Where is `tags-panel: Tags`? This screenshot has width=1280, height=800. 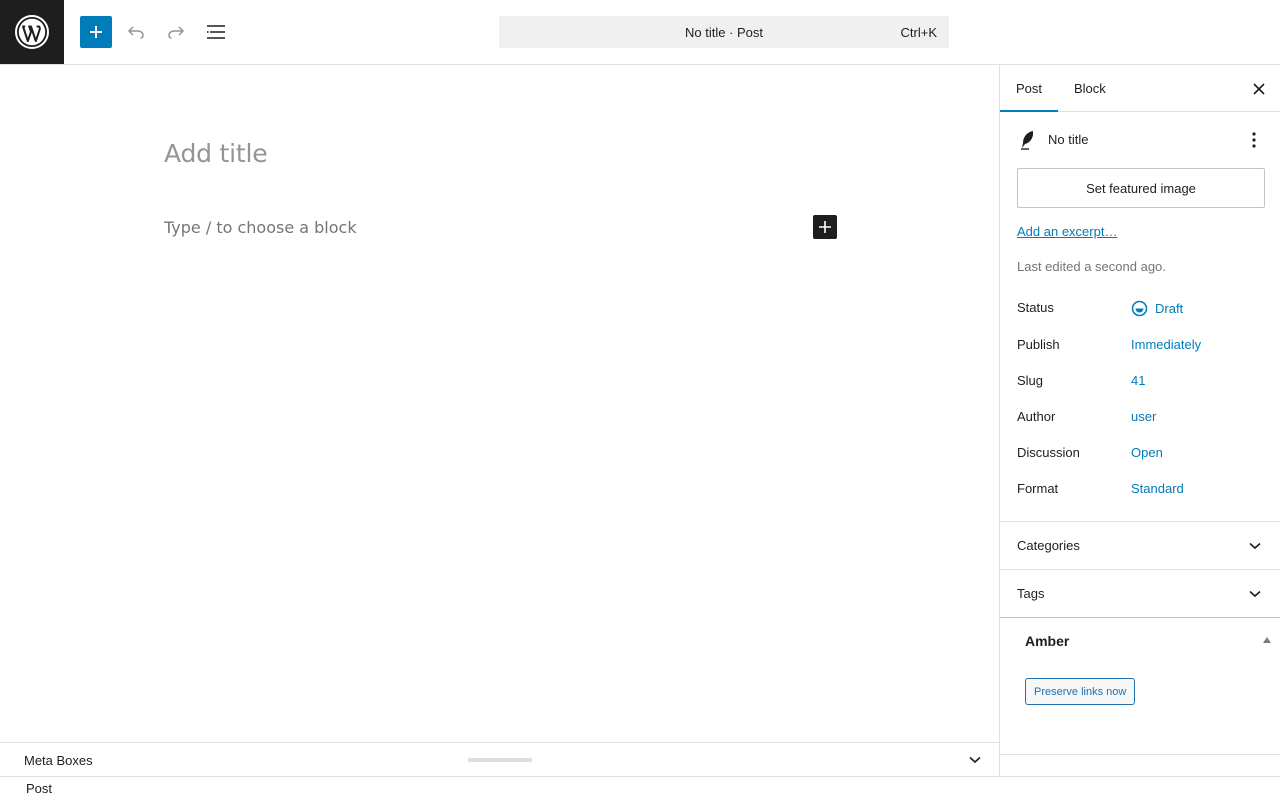 tags-panel: Tags is located at coordinates (1140, 593).